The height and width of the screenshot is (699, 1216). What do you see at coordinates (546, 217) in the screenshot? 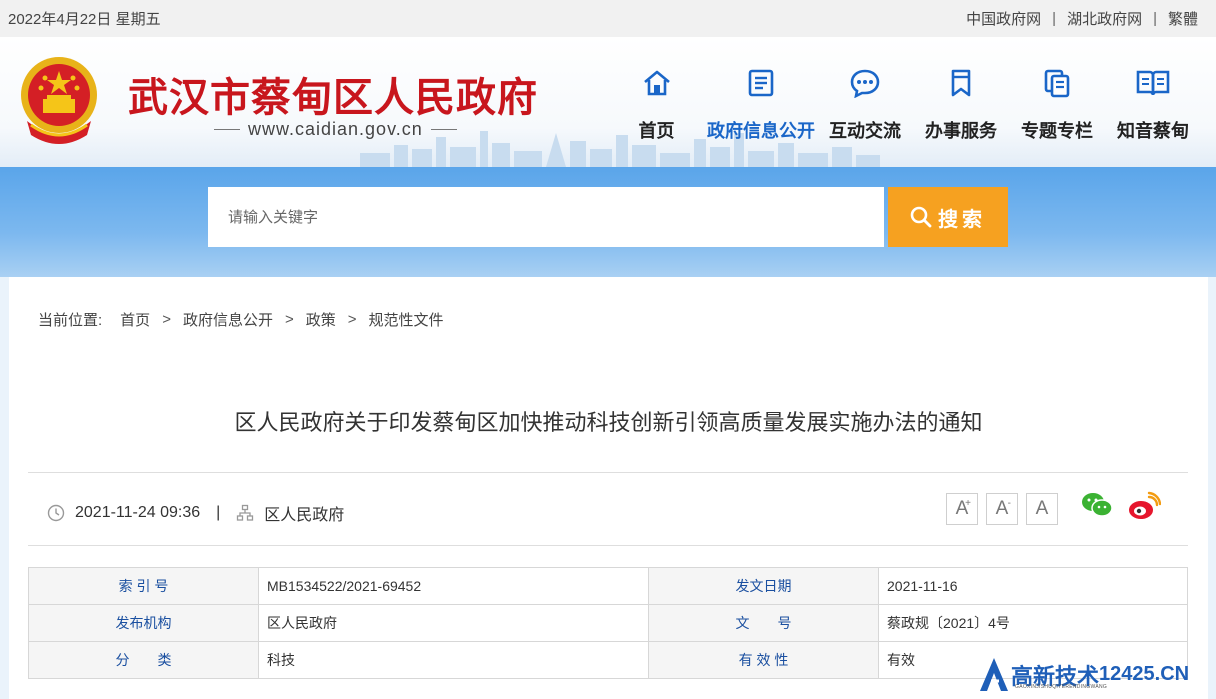
I see `search-input` at bounding box center [546, 217].